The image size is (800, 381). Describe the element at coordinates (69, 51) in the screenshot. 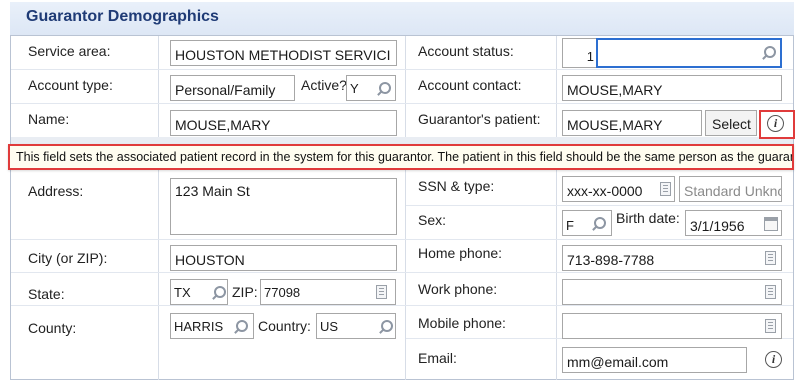

I see `service-area-label: Service area:` at that location.